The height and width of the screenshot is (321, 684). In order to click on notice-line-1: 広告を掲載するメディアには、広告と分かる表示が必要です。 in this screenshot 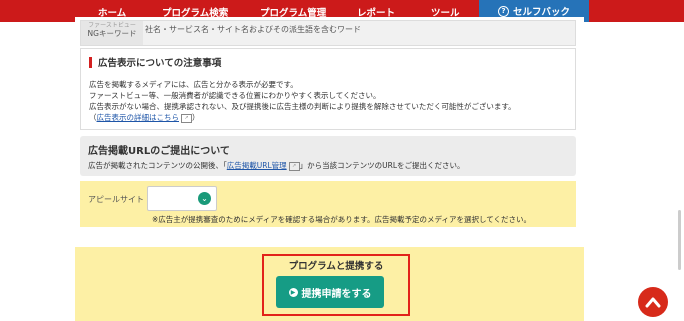, I will do `click(193, 84)`.